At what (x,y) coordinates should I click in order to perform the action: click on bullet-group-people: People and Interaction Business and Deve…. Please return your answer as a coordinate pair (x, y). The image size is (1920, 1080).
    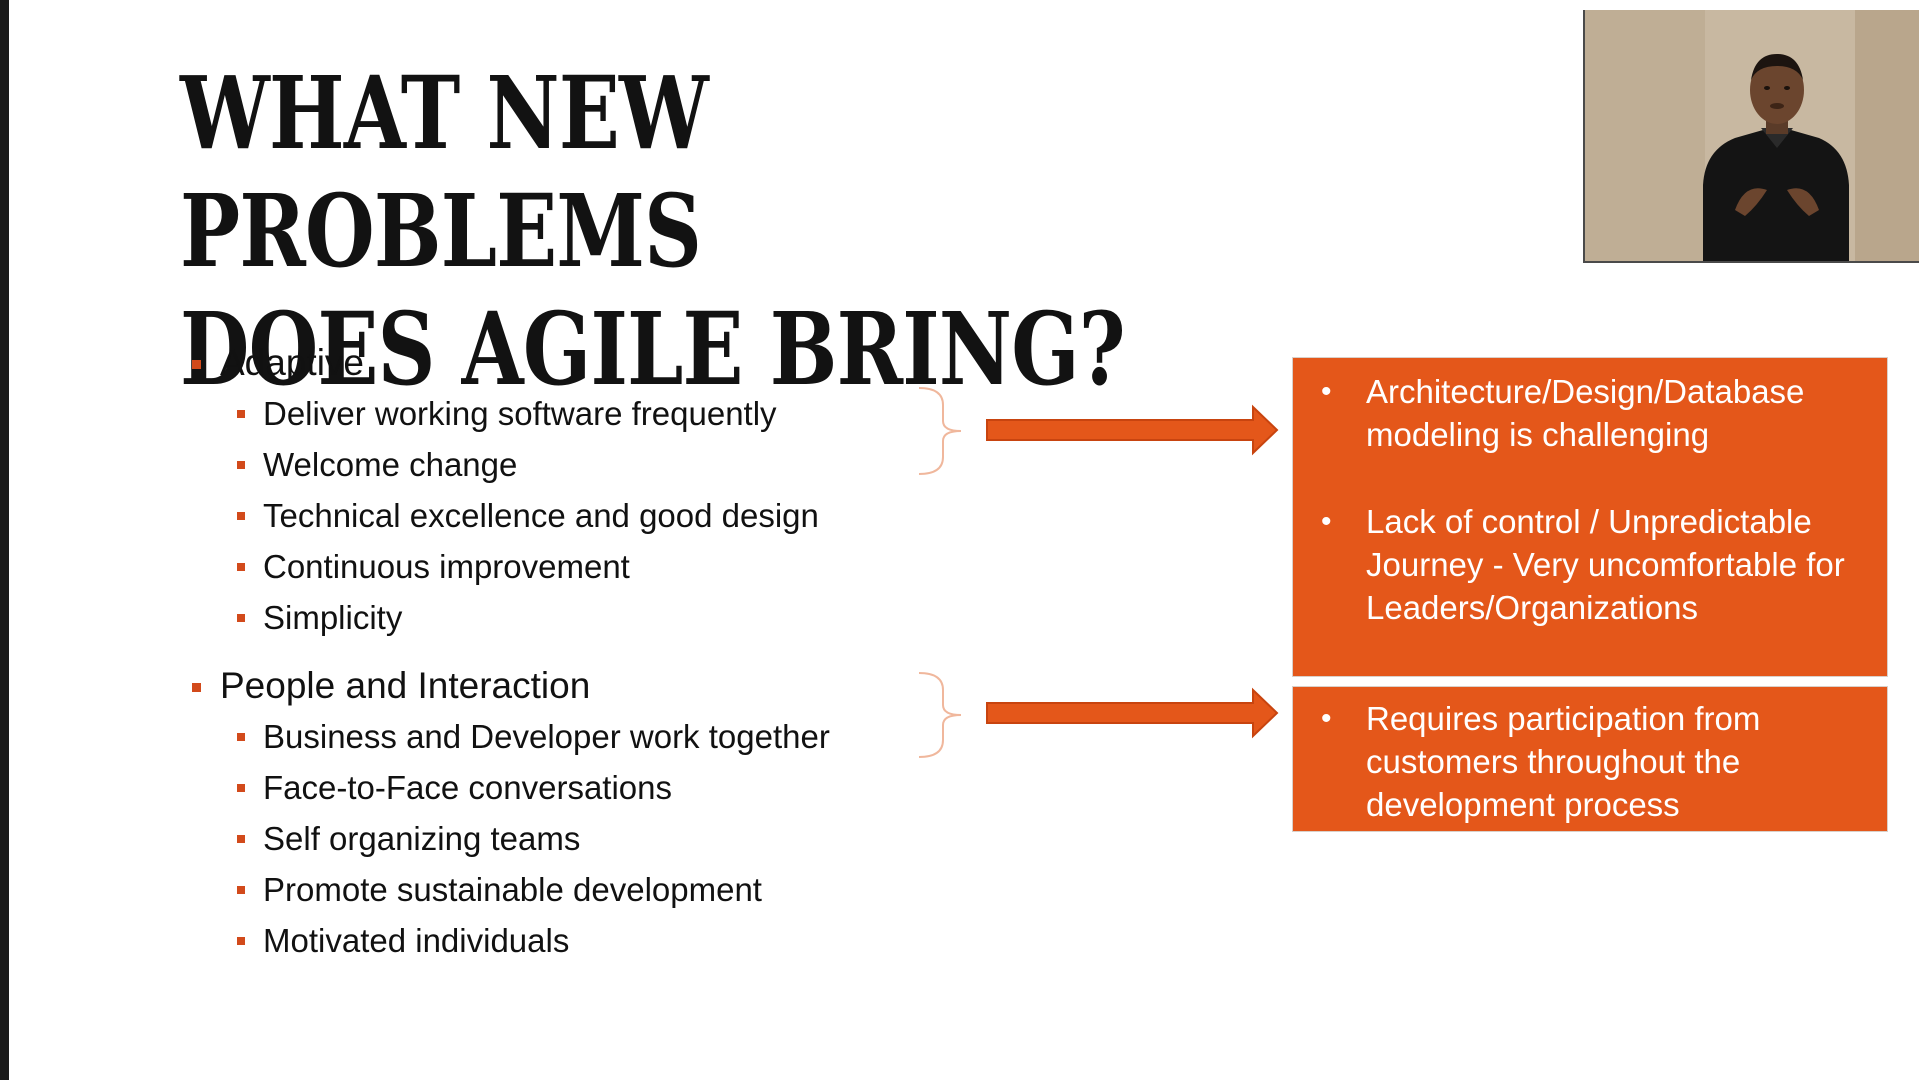
    Looking at the image, I should click on (590, 813).